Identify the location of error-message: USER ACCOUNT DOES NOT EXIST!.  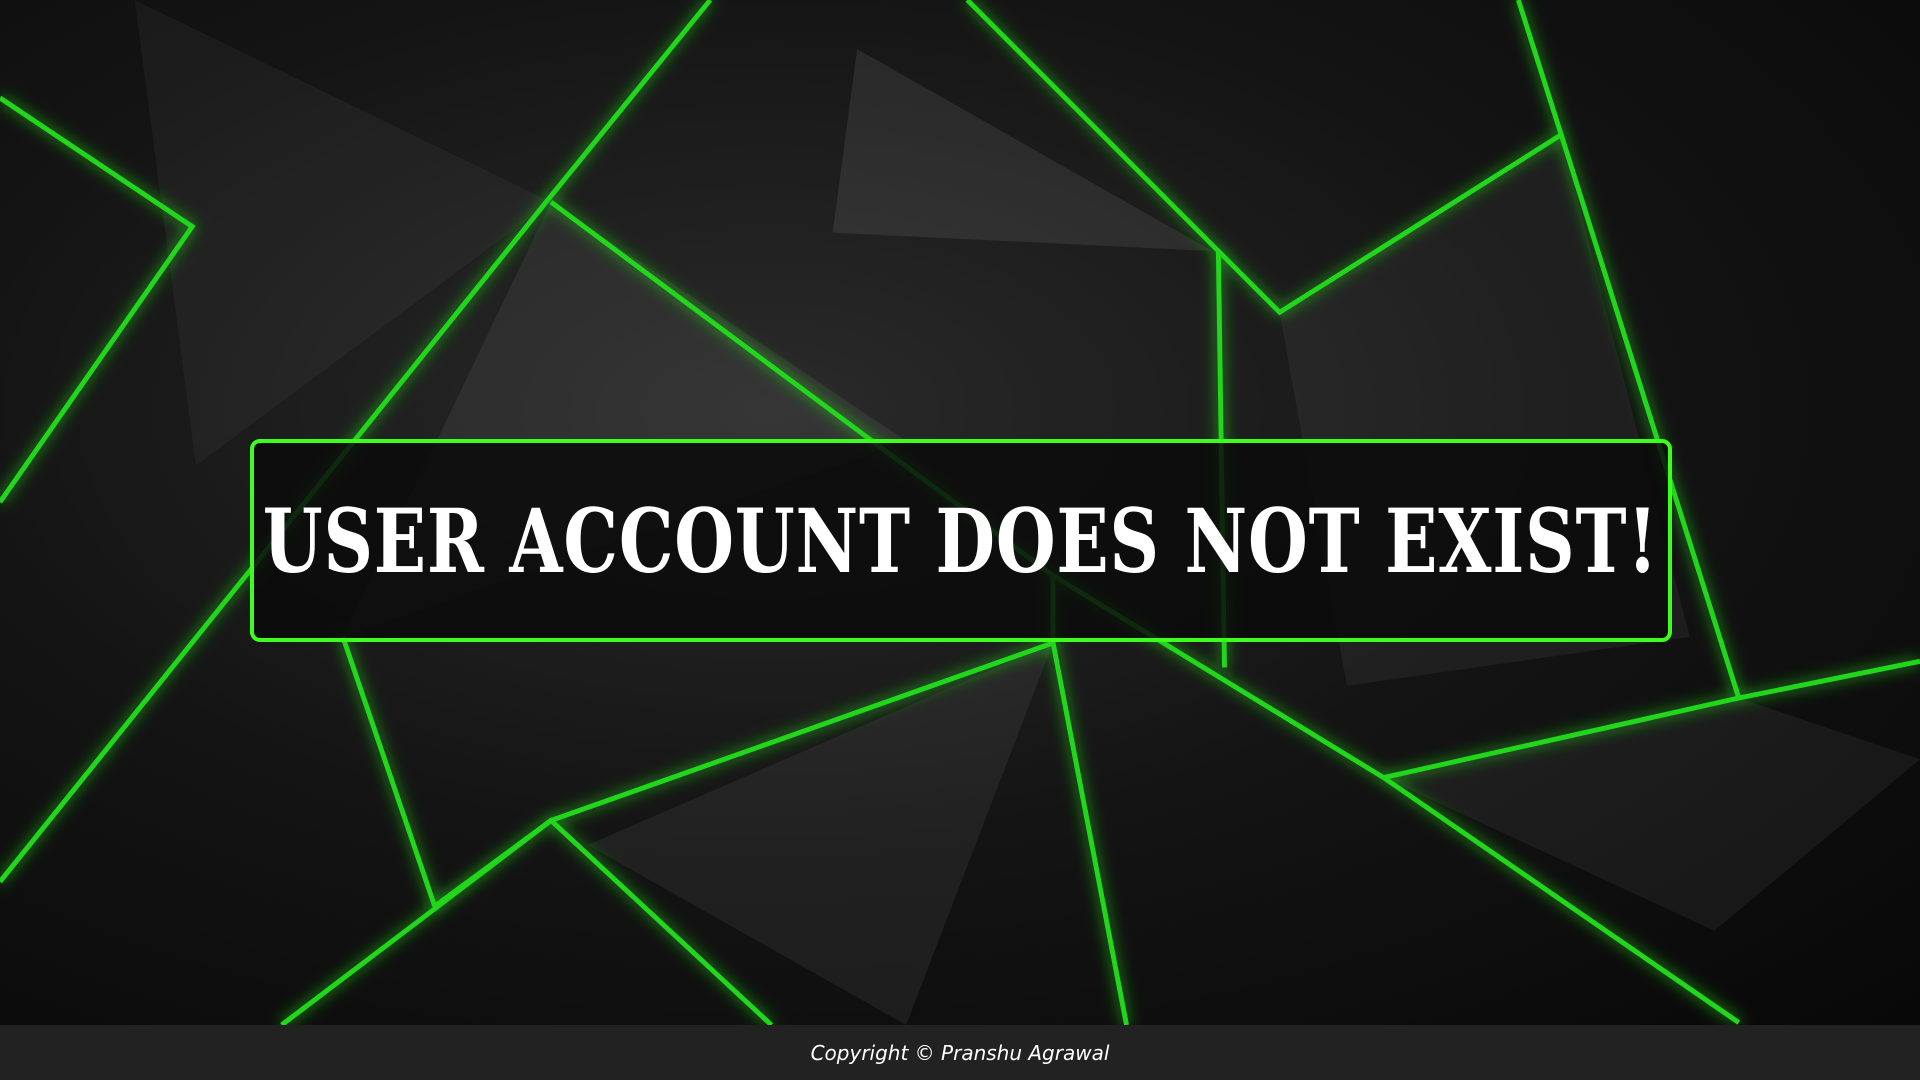
(961, 540).